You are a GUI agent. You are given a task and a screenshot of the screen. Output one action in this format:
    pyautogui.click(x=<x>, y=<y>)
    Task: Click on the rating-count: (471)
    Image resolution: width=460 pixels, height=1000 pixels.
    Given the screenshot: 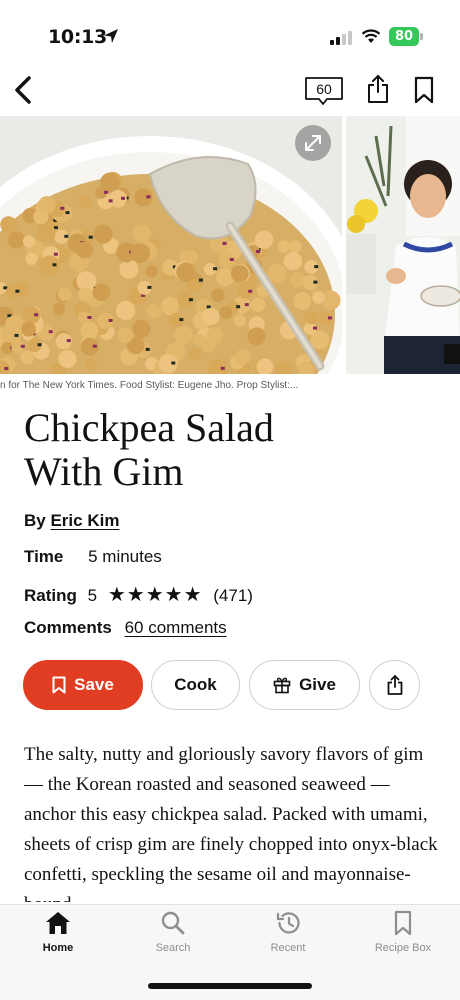 What is the action you would take?
    pyautogui.click(x=233, y=595)
    